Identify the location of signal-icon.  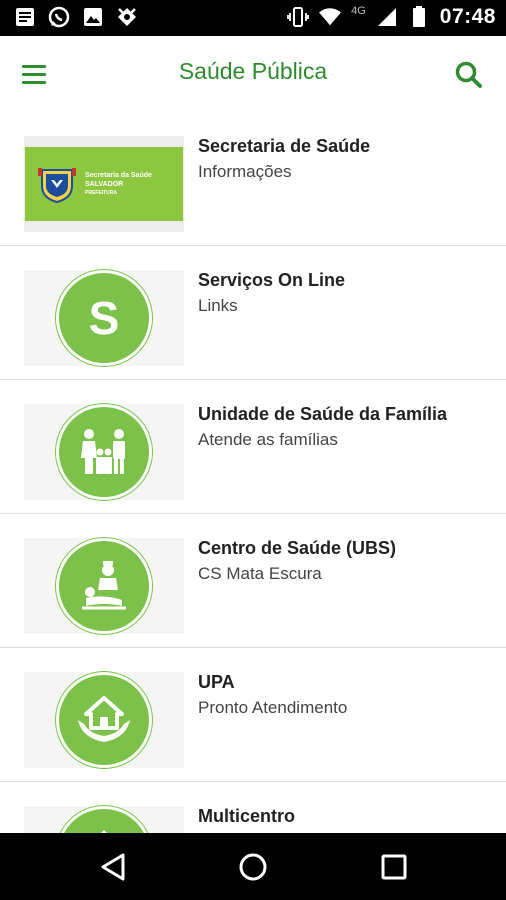
(387, 17).